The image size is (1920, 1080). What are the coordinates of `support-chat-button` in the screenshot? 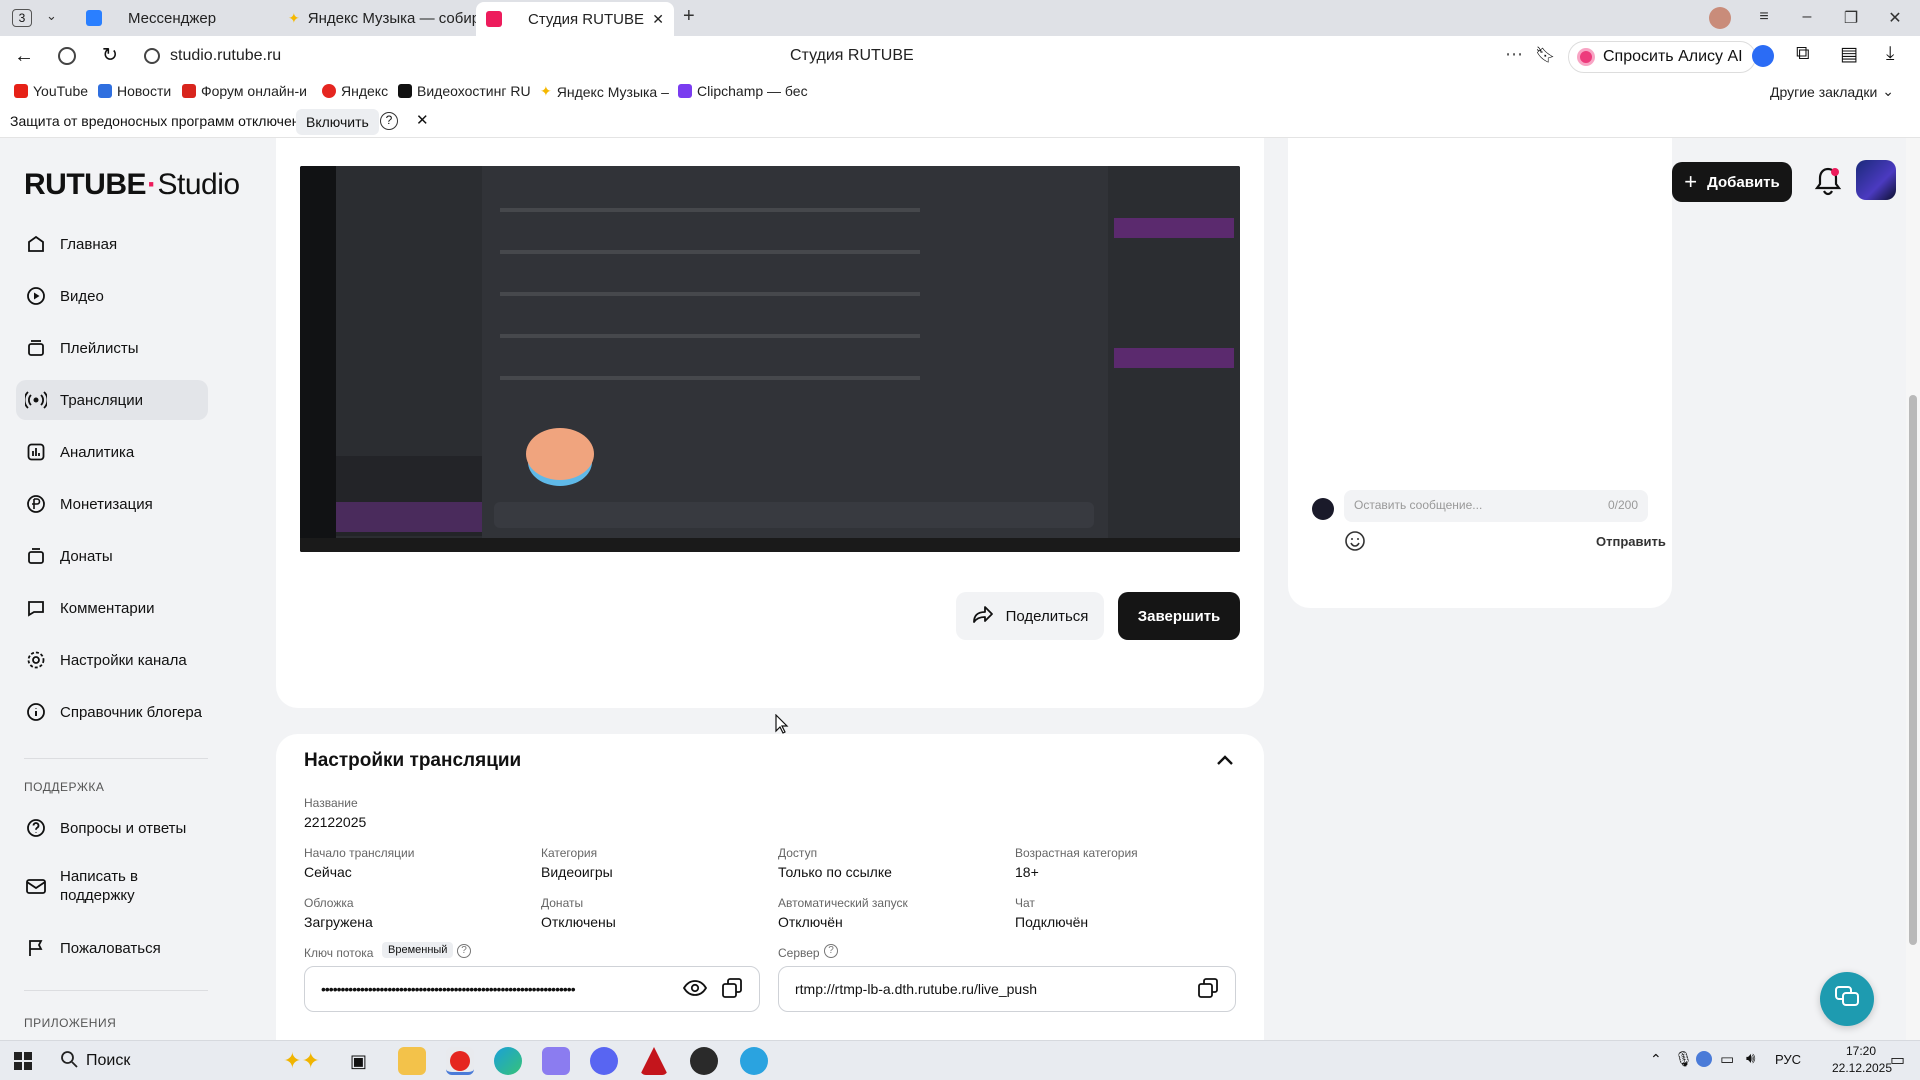 It's located at (1847, 999).